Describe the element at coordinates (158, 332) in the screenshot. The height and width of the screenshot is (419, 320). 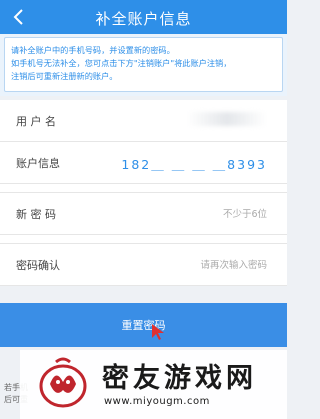
I see `cursor-icon` at that location.